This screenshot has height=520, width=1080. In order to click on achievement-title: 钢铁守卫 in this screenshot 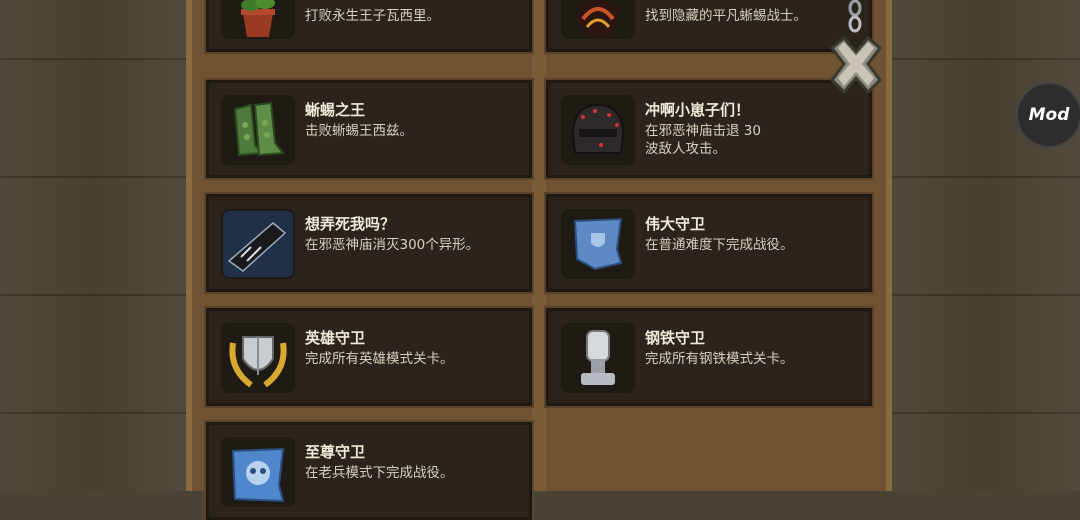, I will do `click(675, 338)`.